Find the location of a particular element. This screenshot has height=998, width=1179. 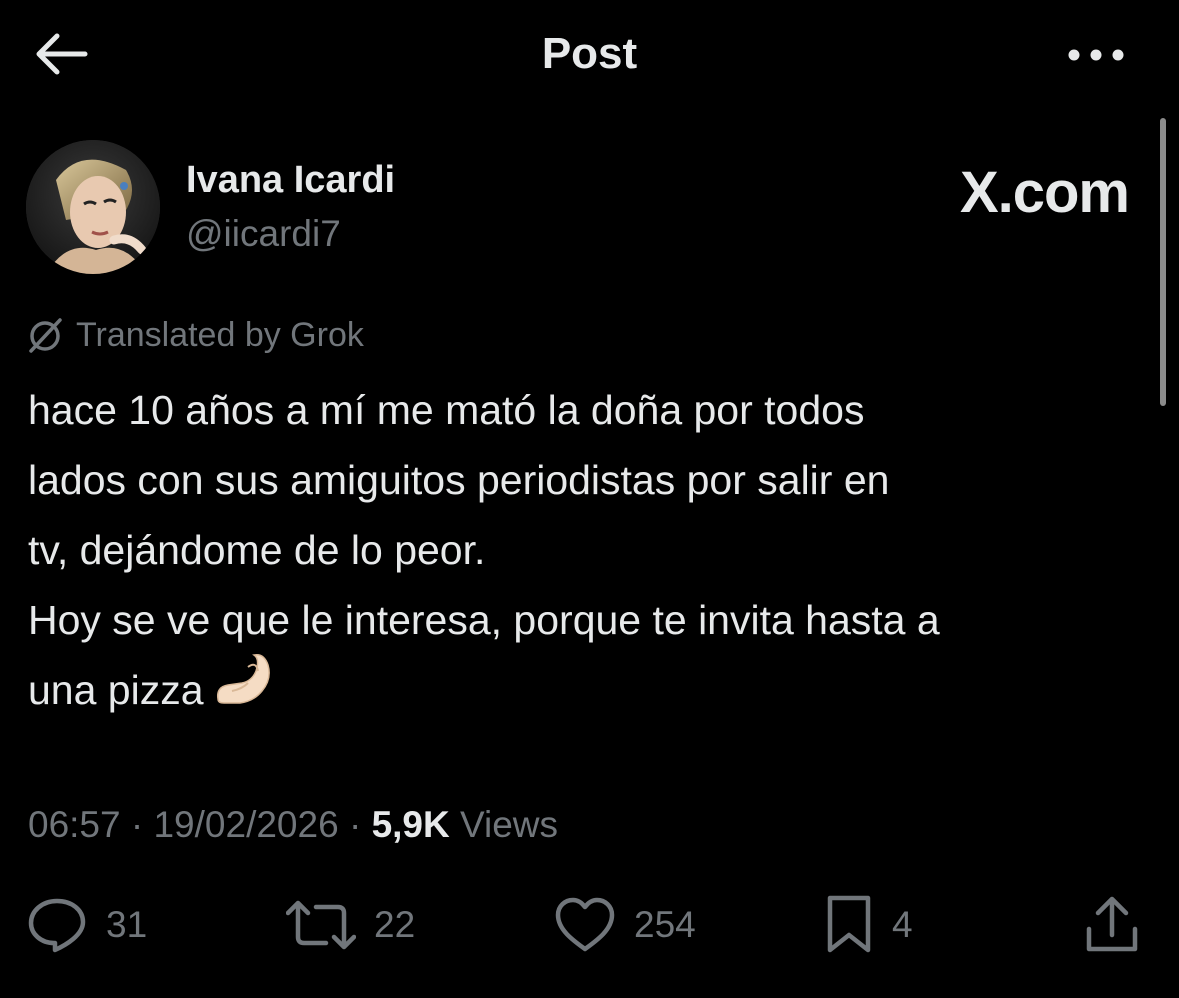

reply-icon is located at coordinates (57, 925).